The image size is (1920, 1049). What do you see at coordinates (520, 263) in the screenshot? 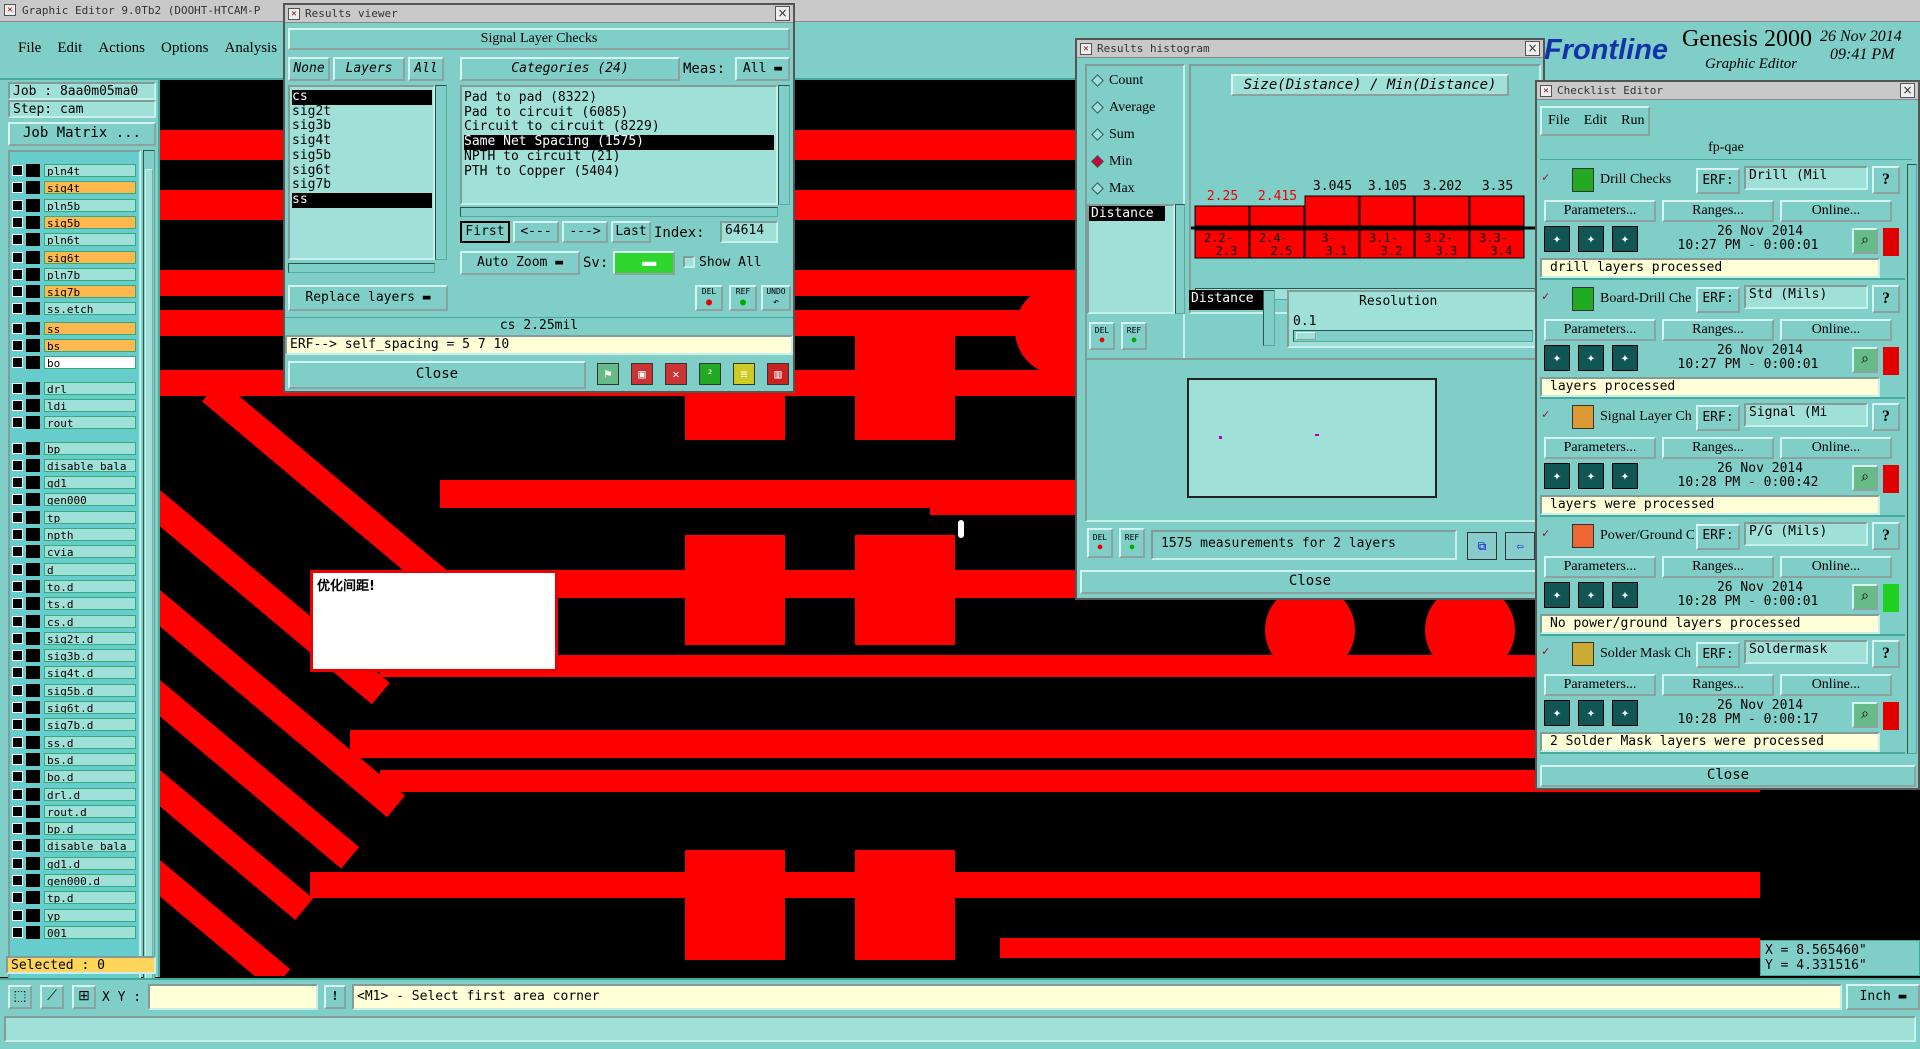
I see `auto-zoom-dropdown: Auto Zoom ▬` at bounding box center [520, 263].